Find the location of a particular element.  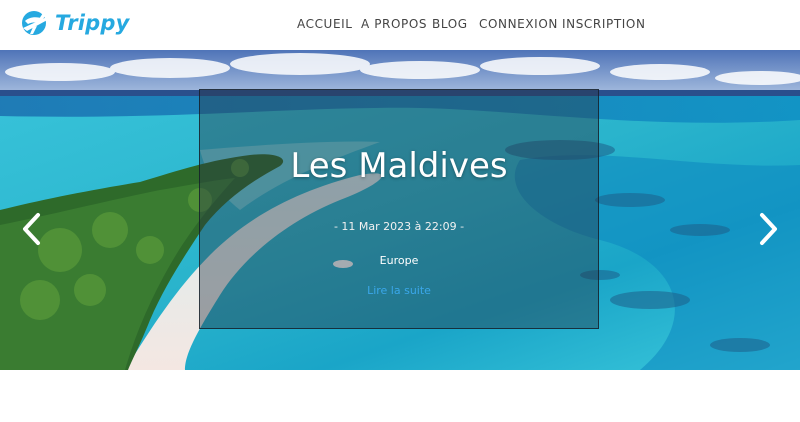

nav-item-connexion: CONNEXION is located at coordinates (518, 24).